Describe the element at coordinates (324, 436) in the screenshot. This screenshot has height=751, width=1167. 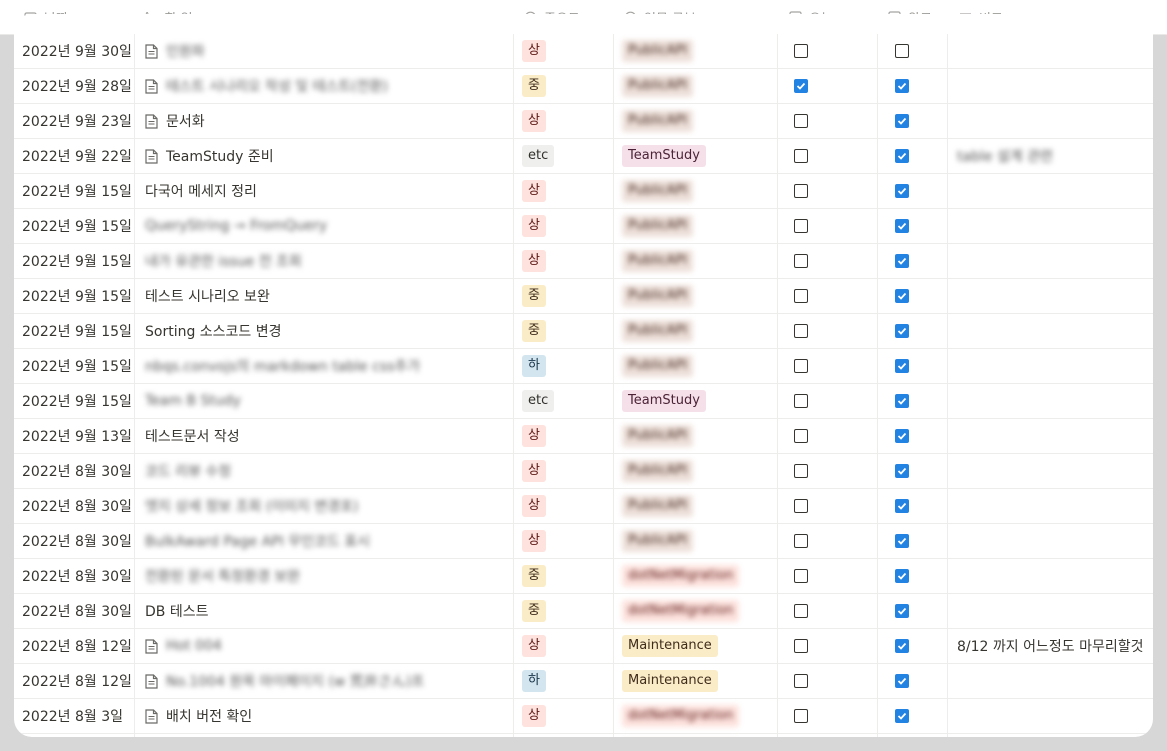
I see `title-cell: 테스트문서 작성` at that location.